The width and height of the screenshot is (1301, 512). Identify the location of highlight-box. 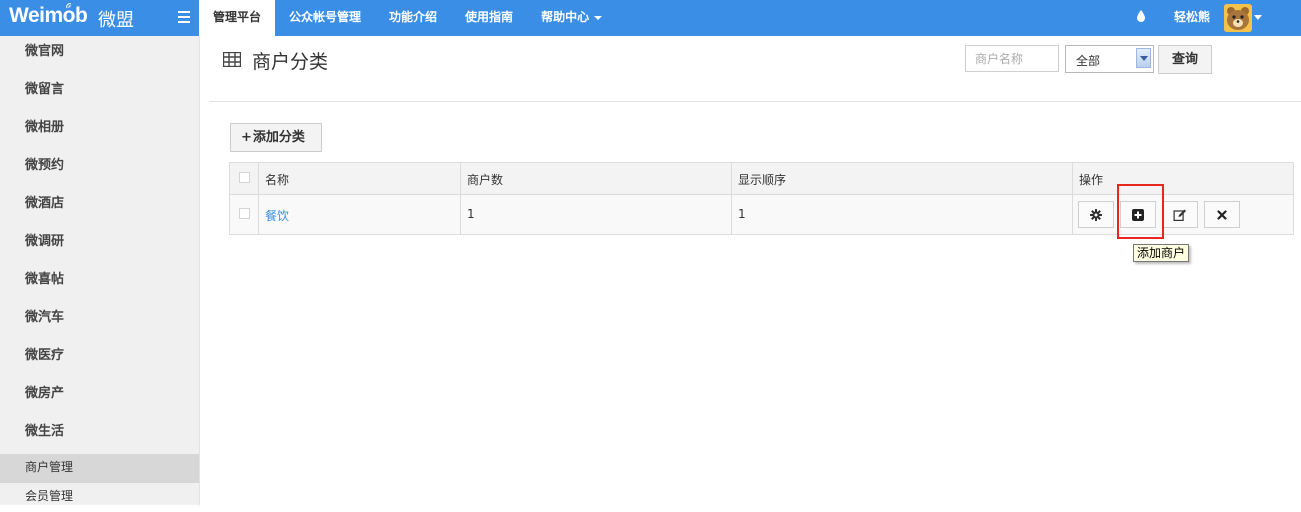
(1140, 211).